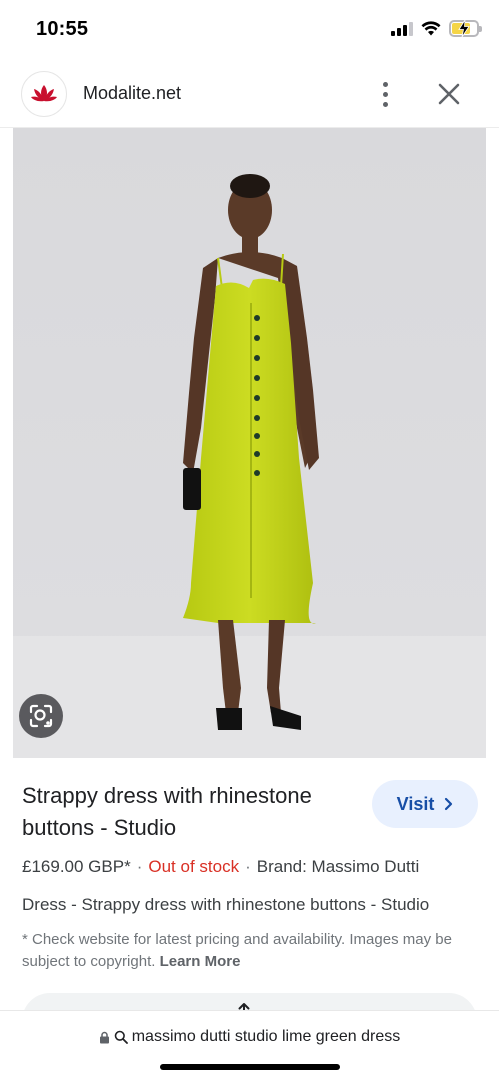  I want to click on status-bar: 10:55, so click(249, 31).